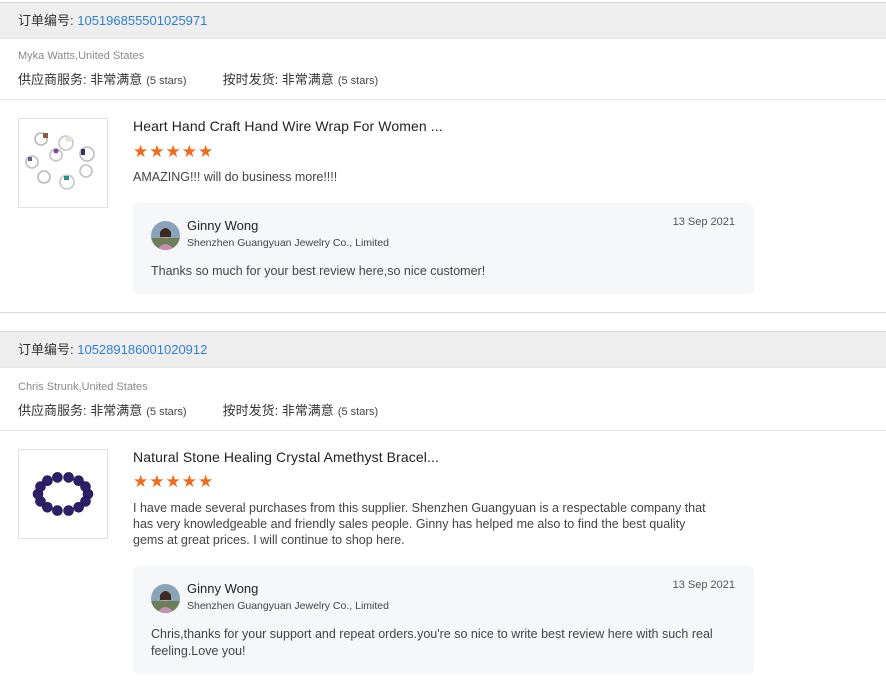  What do you see at coordinates (142, 349) in the screenshot?
I see `order-number-link: 105289186001020912` at bounding box center [142, 349].